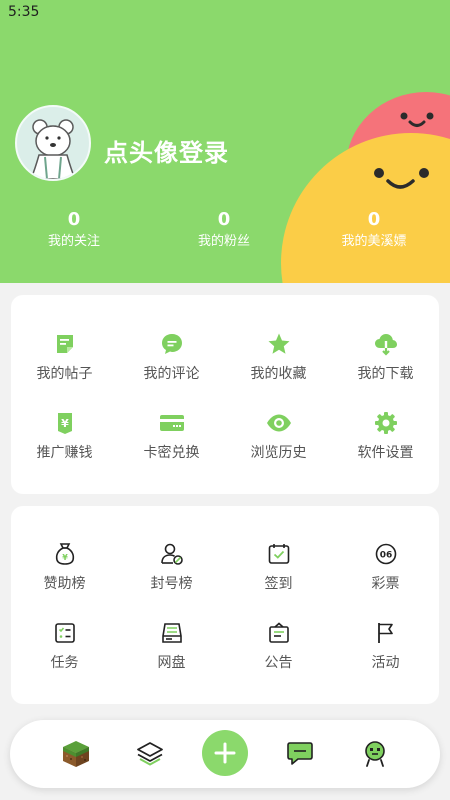  Describe the element at coordinates (374, 219) in the screenshot. I see `stat-meixi-count: 0` at that location.